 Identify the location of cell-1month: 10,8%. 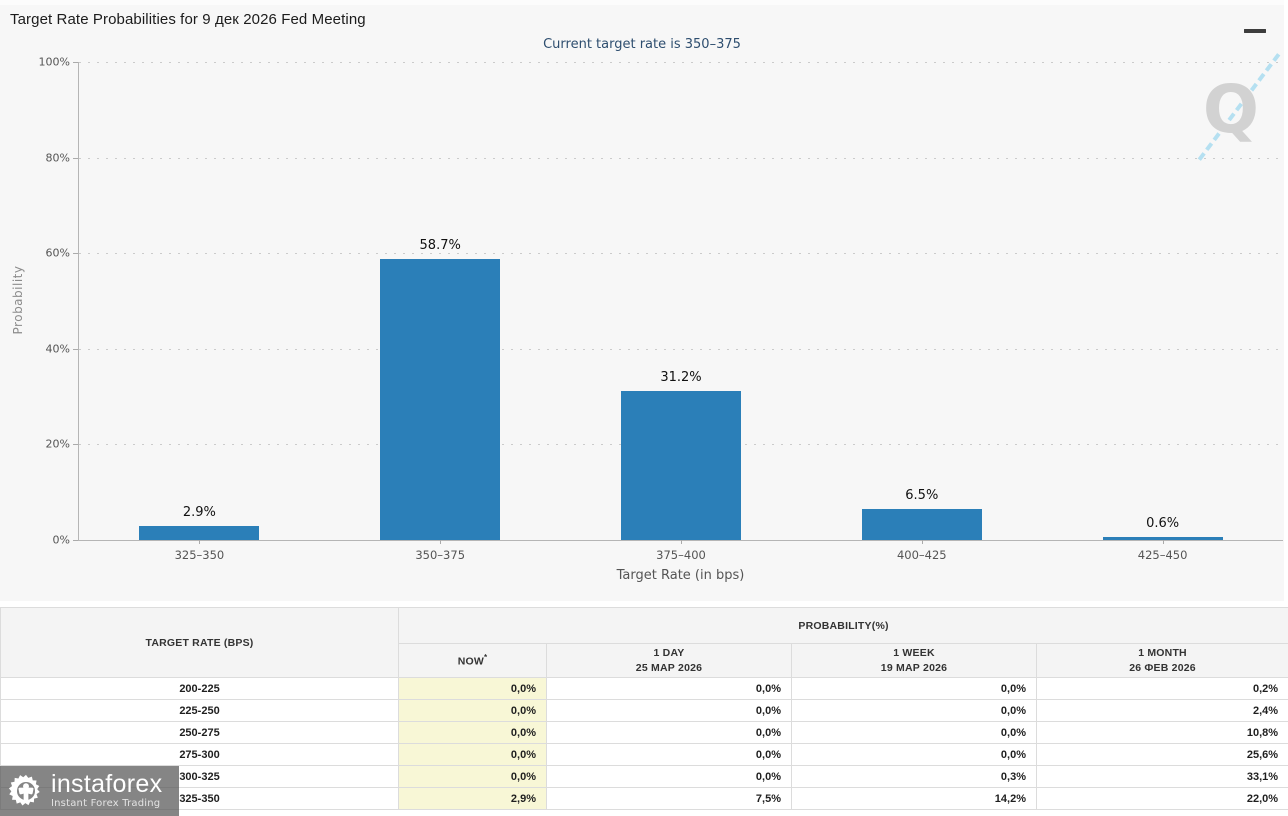
(1161, 732).